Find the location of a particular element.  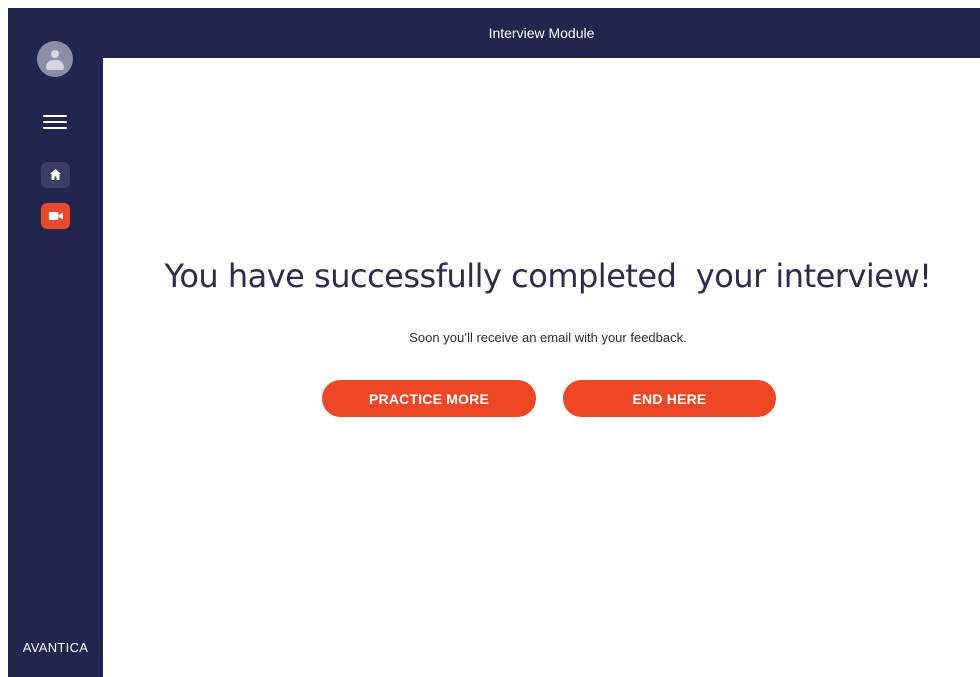

avatar-body-shape is located at coordinates (55, 65).